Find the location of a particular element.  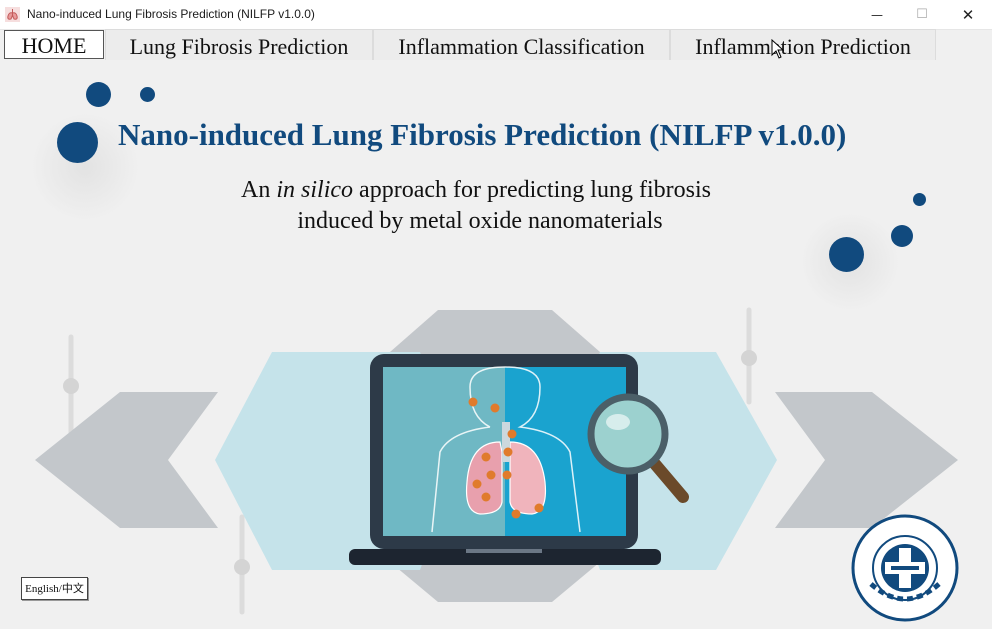

university-seal-icon is located at coordinates (905, 568).